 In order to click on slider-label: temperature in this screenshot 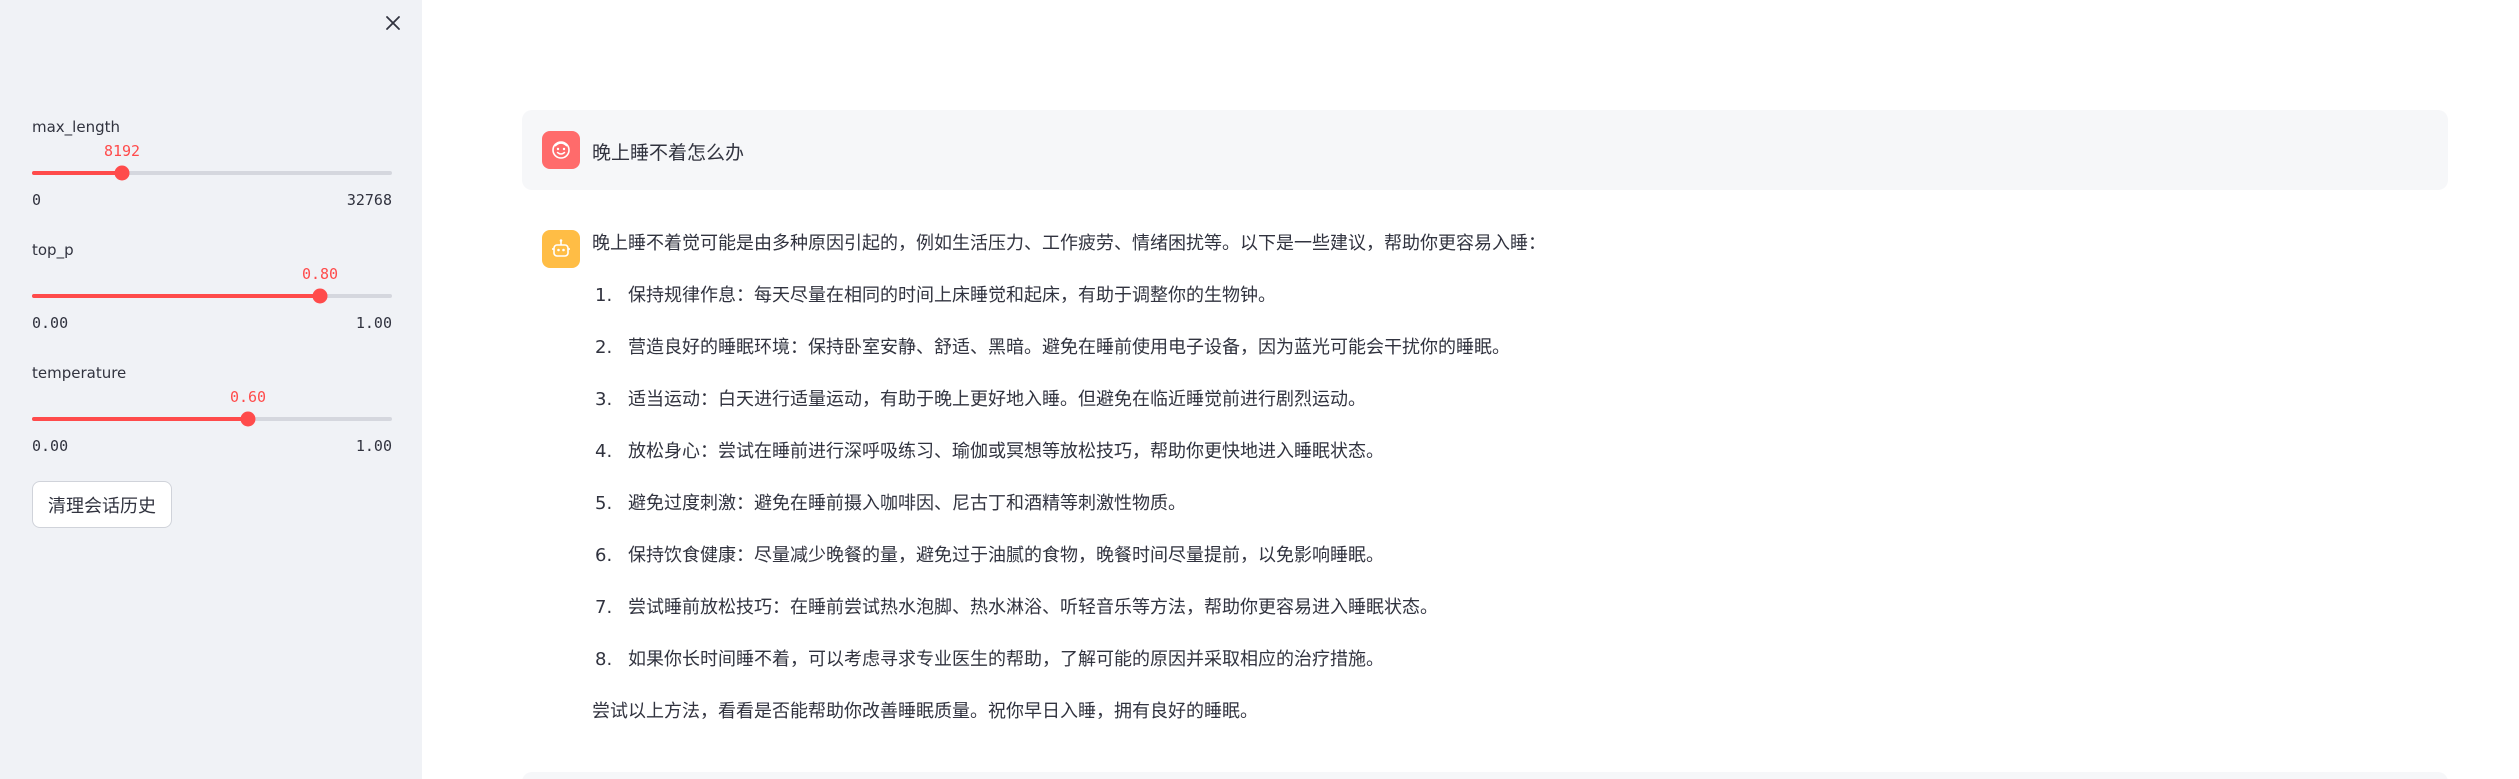, I will do `click(79, 373)`.